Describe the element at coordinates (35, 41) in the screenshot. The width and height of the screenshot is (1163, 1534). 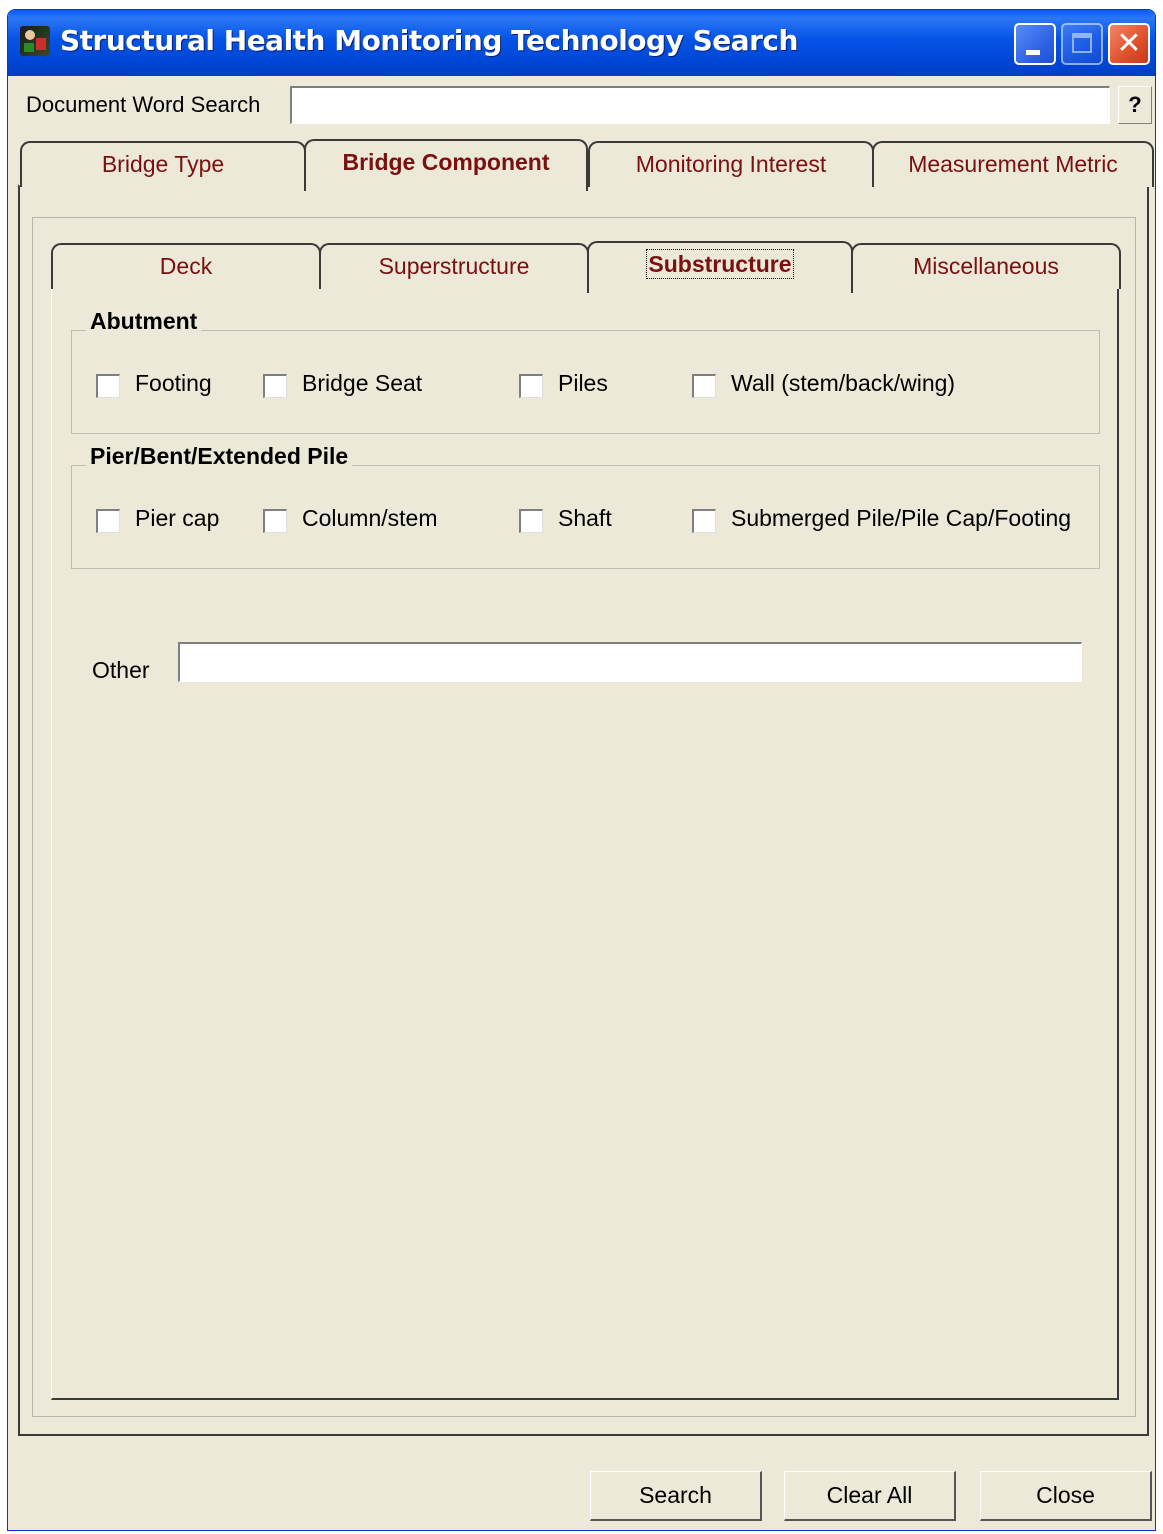
I see `app-icon` at that location.